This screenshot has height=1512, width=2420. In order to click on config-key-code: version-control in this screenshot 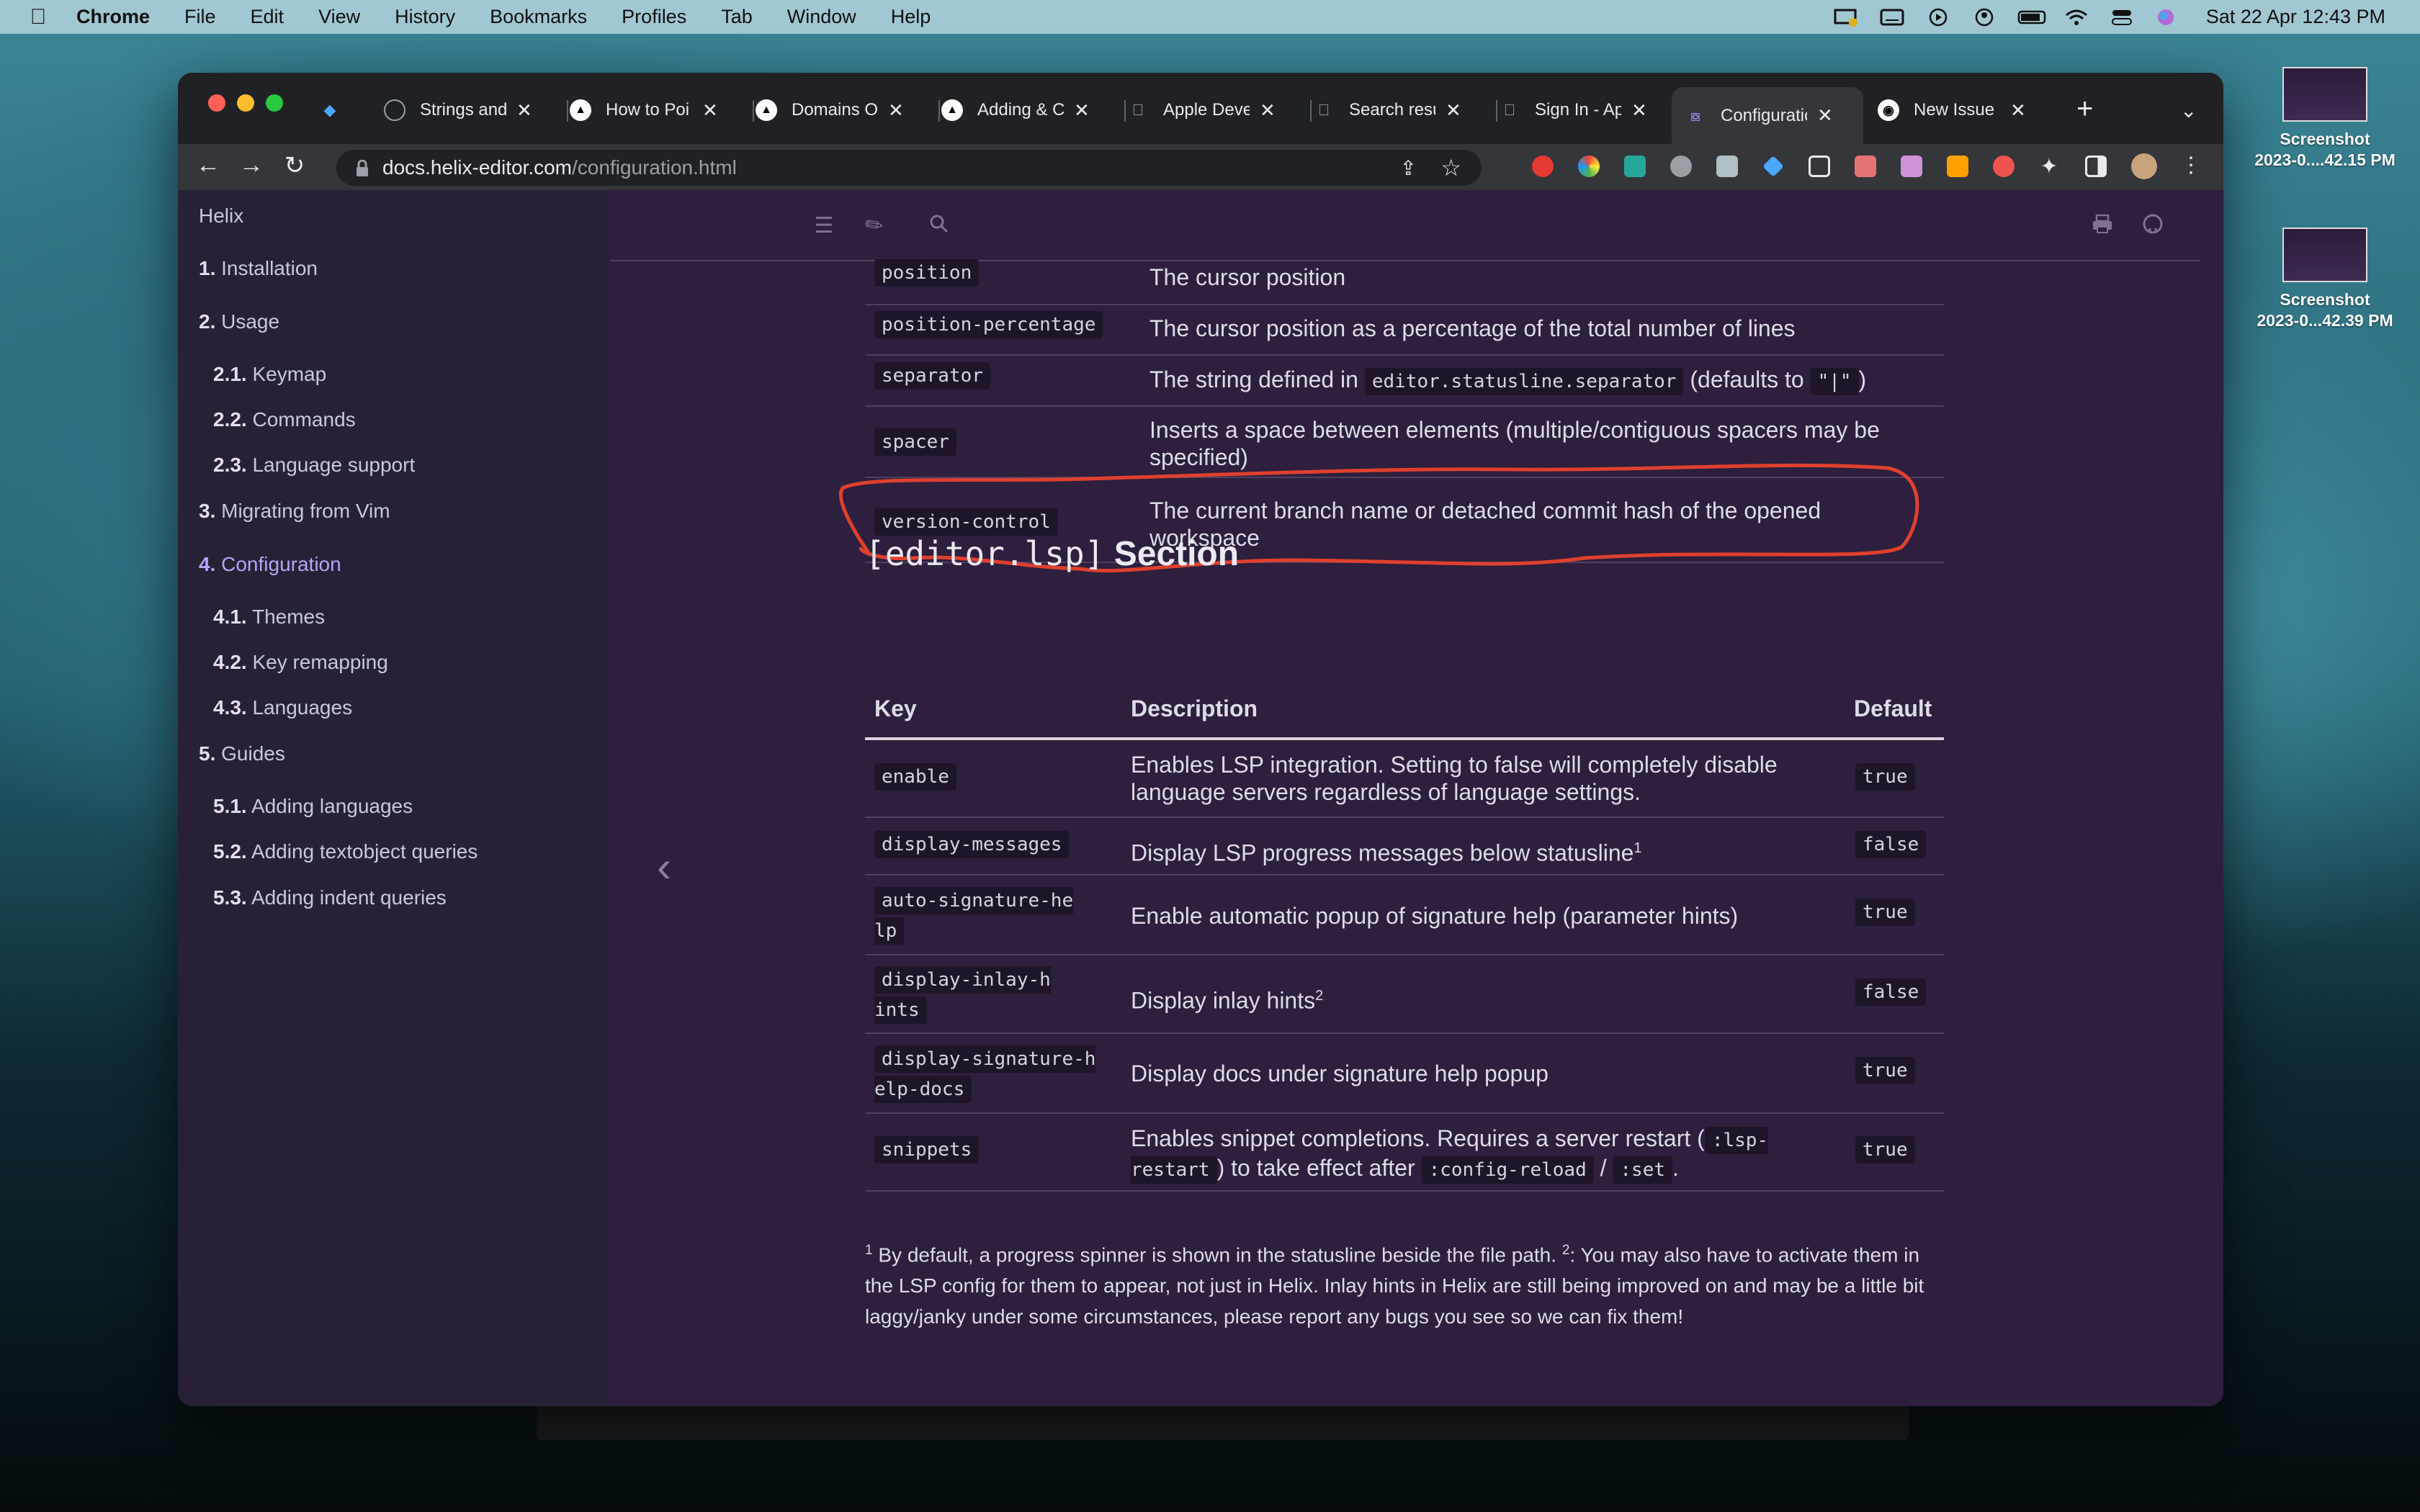, I will do `click(966, 522)`.